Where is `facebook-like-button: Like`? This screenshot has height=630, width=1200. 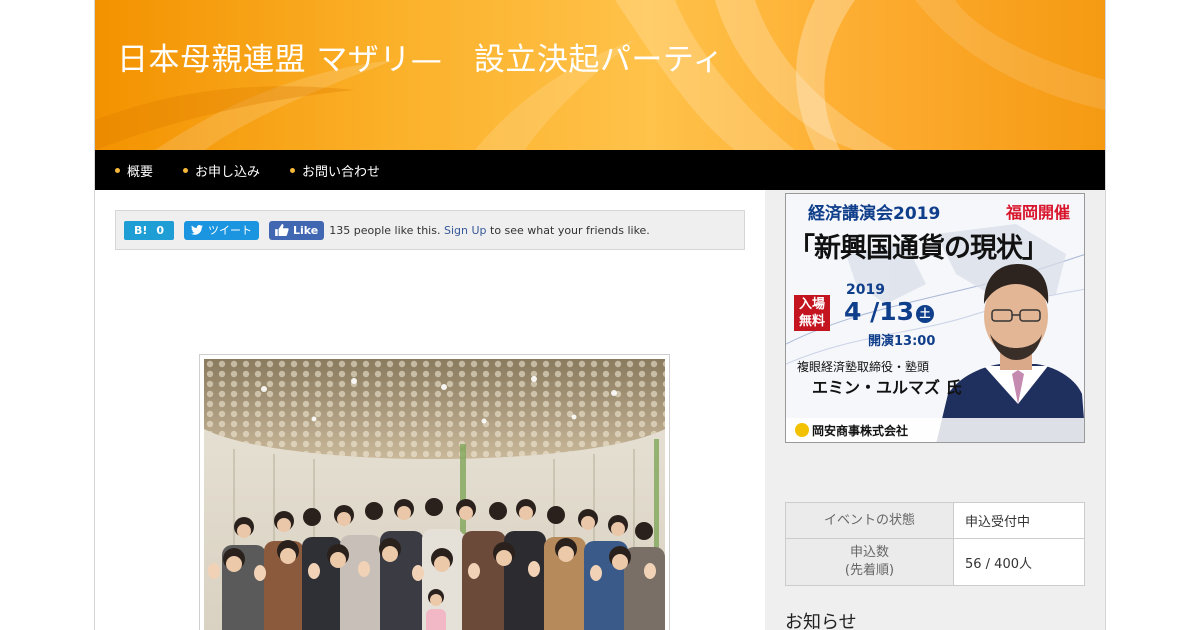 facebook-like-button: Like is located at coordinates (297, 230).